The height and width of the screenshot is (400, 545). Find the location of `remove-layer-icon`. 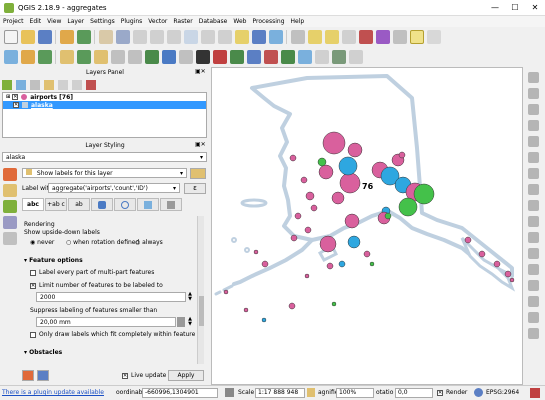

remove-layer-icon is located at coordinates (91, 84).